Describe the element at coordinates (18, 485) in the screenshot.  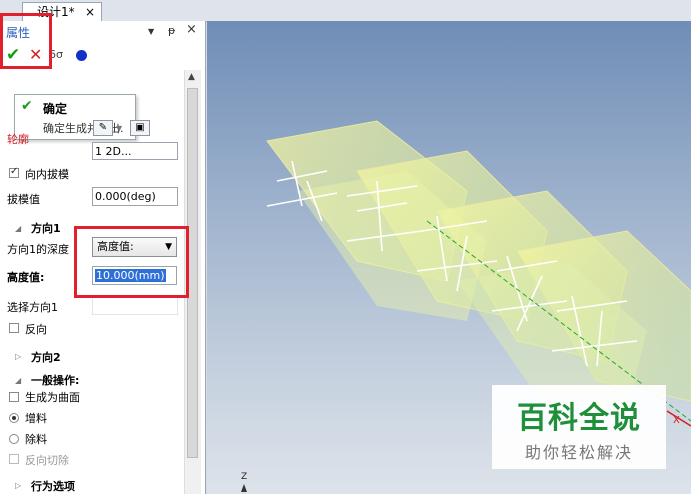
I see `behavior-expand-icon: ▷` at that location.